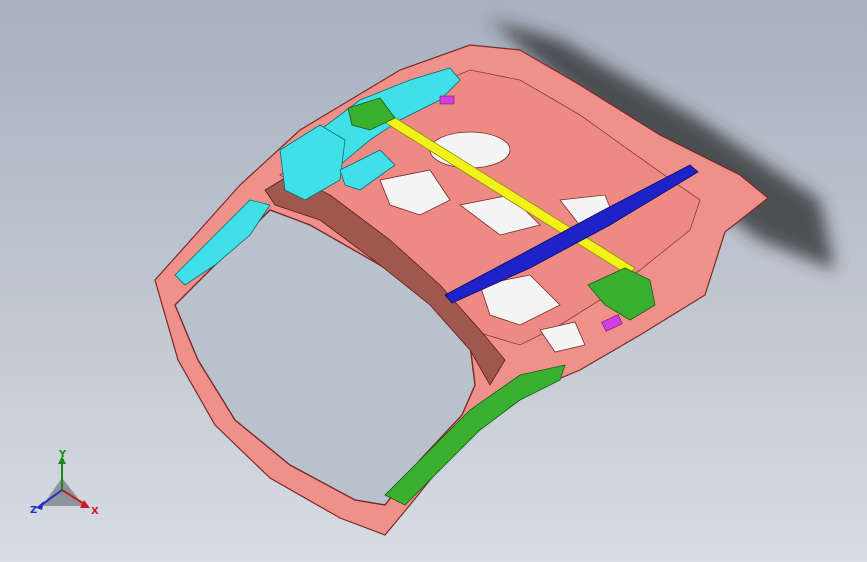  I want to click on triad-z-label: Z, so click(34, 510).